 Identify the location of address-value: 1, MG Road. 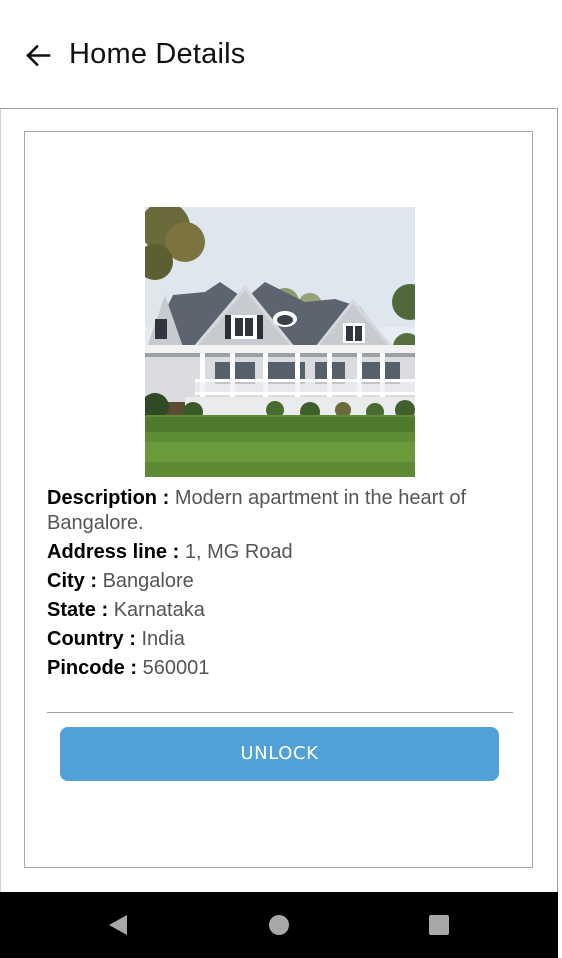
(238, 552).